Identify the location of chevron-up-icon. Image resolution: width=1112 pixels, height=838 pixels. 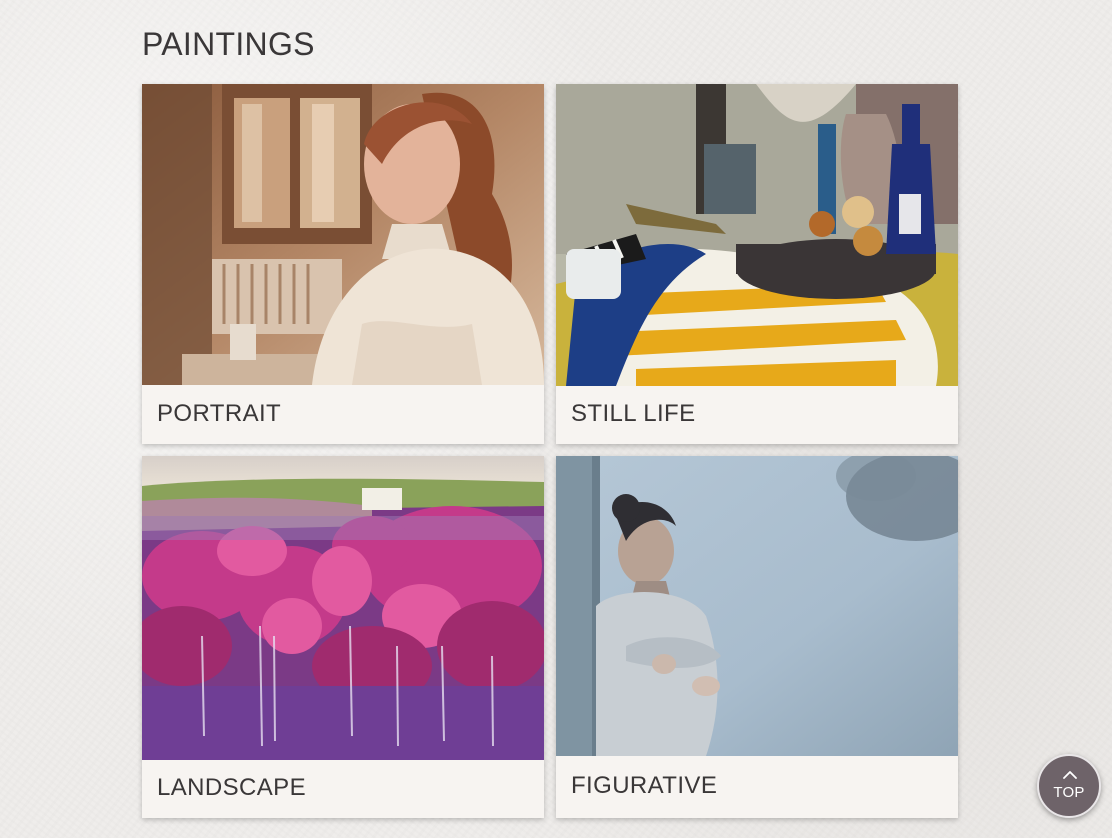
(1070, 775).